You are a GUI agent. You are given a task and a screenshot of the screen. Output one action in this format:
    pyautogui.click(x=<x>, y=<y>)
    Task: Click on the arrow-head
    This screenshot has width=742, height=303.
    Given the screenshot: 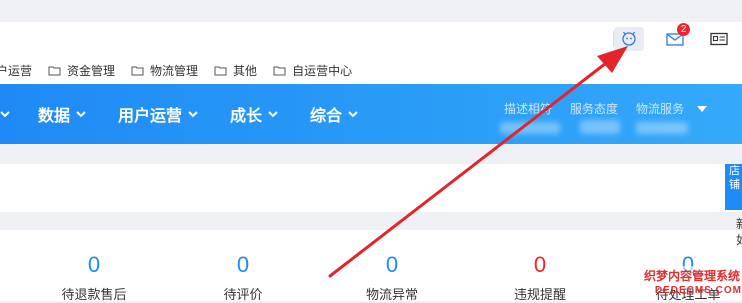 What is the action you would take?
    pyautogui.click(x=612, y=59)
    